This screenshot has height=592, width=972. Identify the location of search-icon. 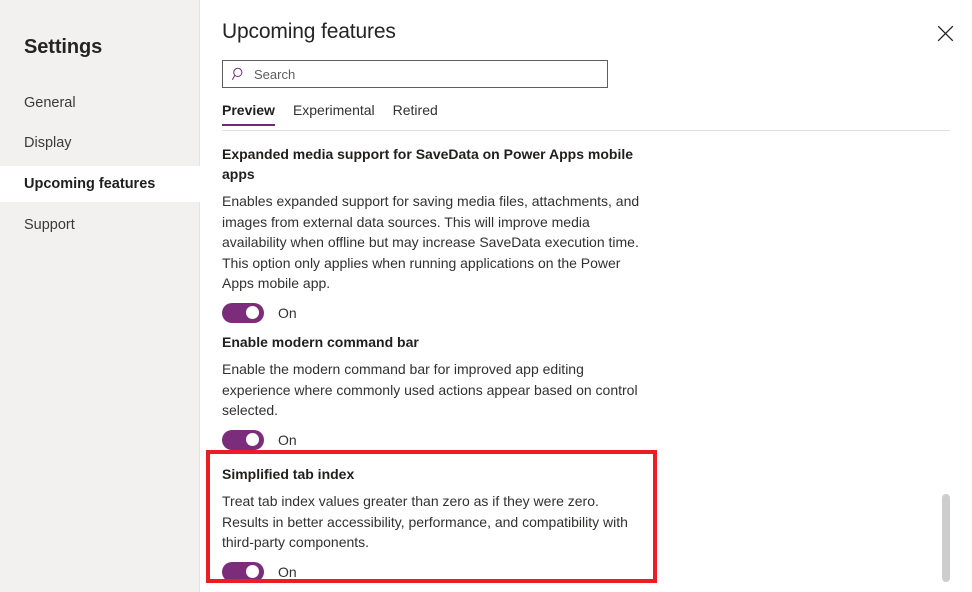
(239, 74).